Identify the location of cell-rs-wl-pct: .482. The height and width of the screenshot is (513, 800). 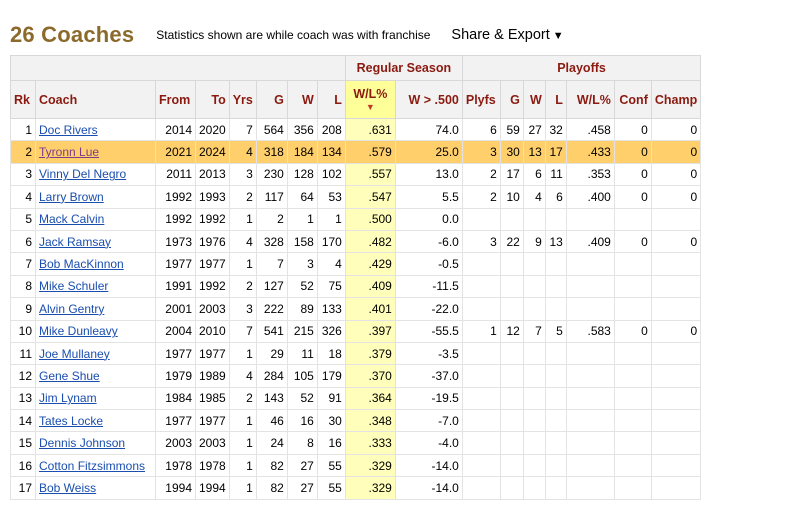
(370, 241).